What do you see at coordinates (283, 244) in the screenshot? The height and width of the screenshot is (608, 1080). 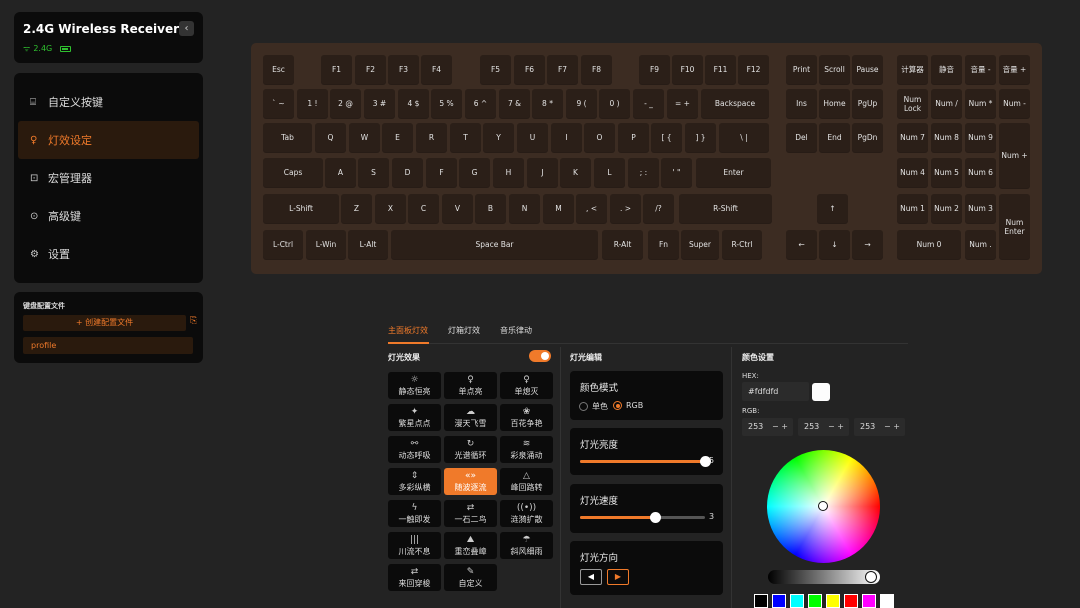 I see `key: L-Ctrl` at bounding box center [283, 244].